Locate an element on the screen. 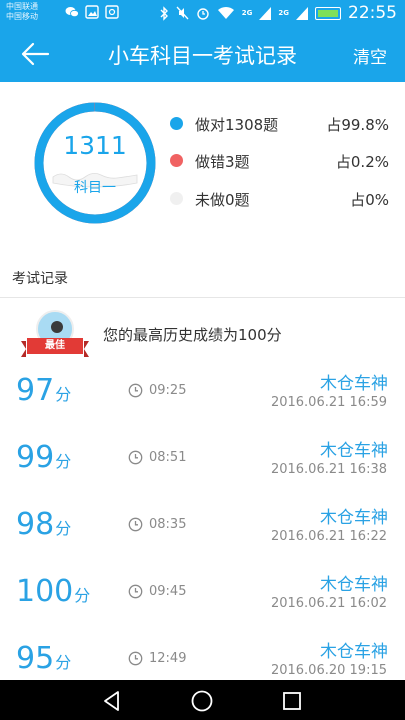  carrier-1: 中国联通 is located at coordinates (22, 6).